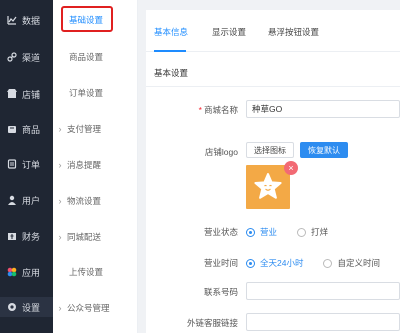 This screenshot has width=400, height=333. I want to click on sidebar-item-settings: 设置, so click(26, 307).